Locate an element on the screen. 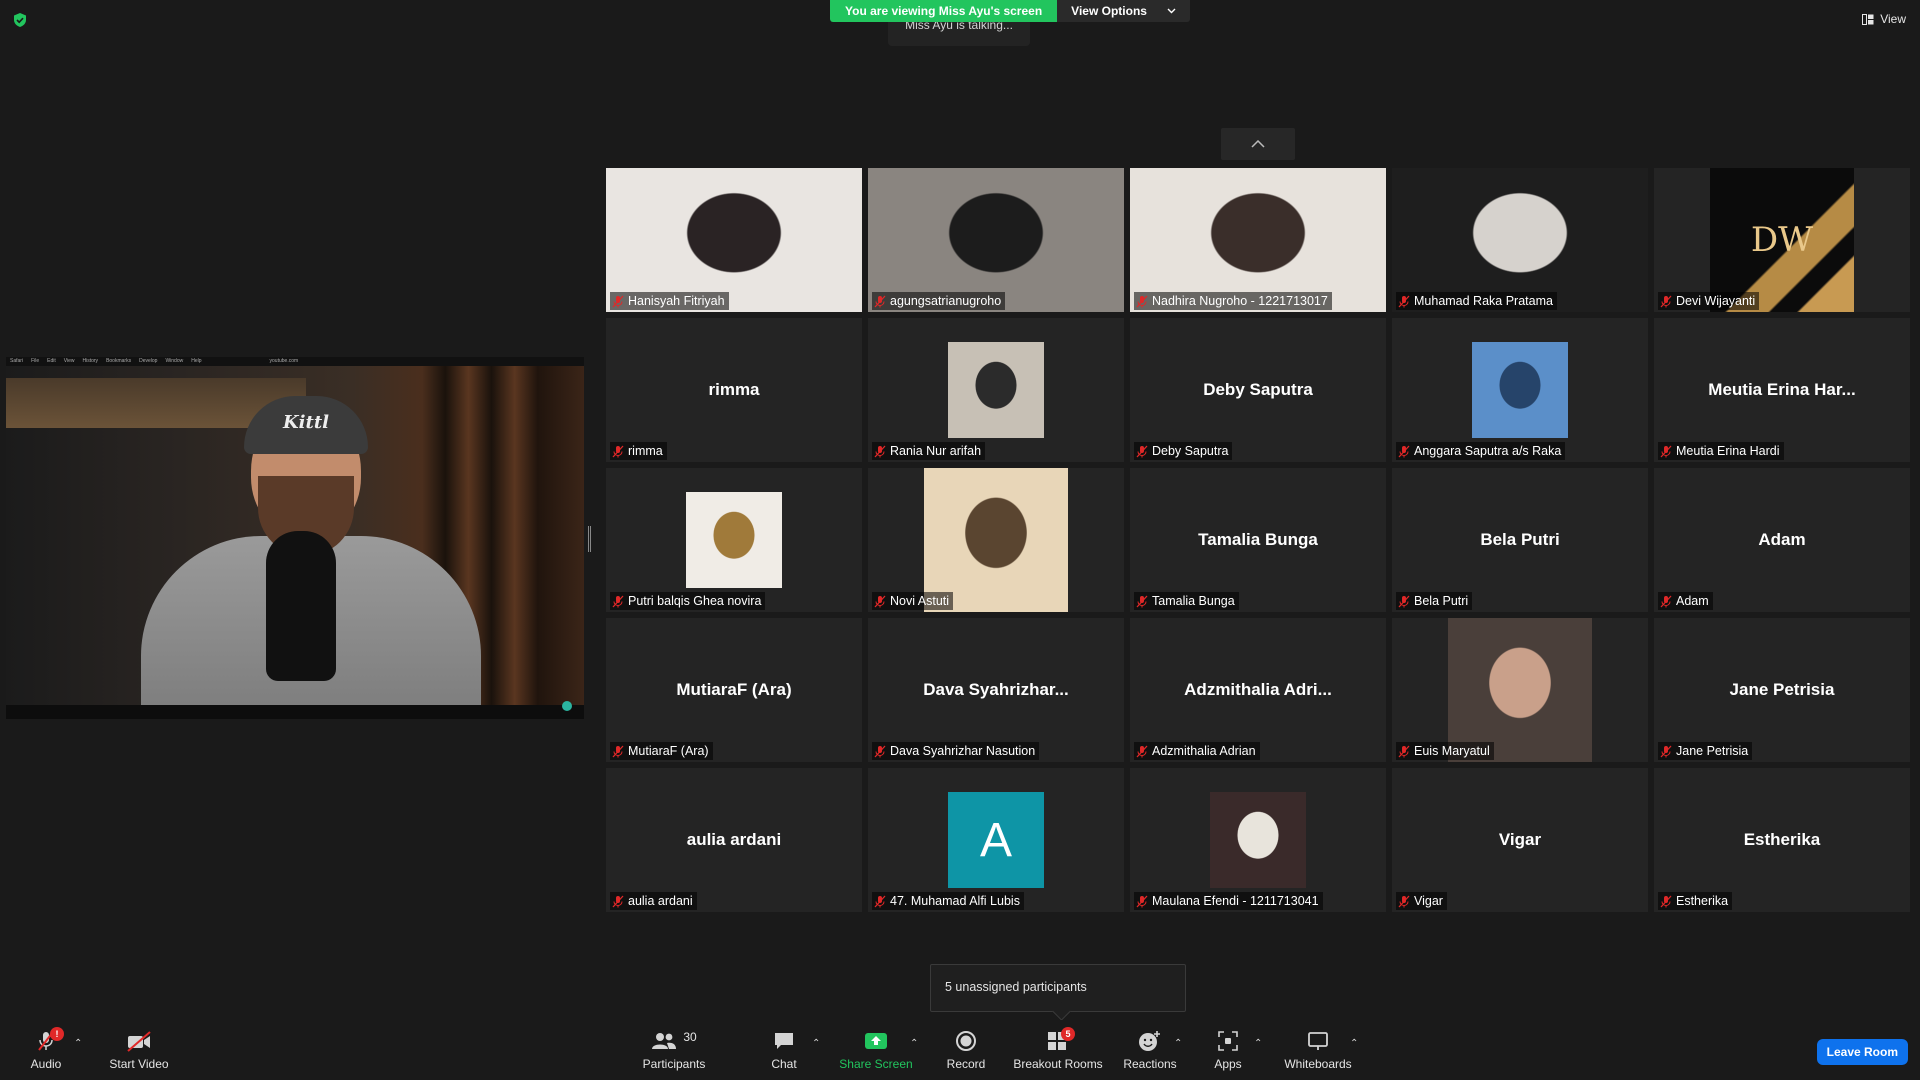  participant-tile: Estherika Estherika is located at coordinates (1782, 840).